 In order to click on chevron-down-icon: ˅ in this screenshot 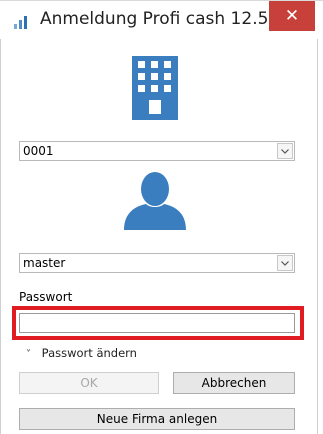, I will do `click(28, 354)`.